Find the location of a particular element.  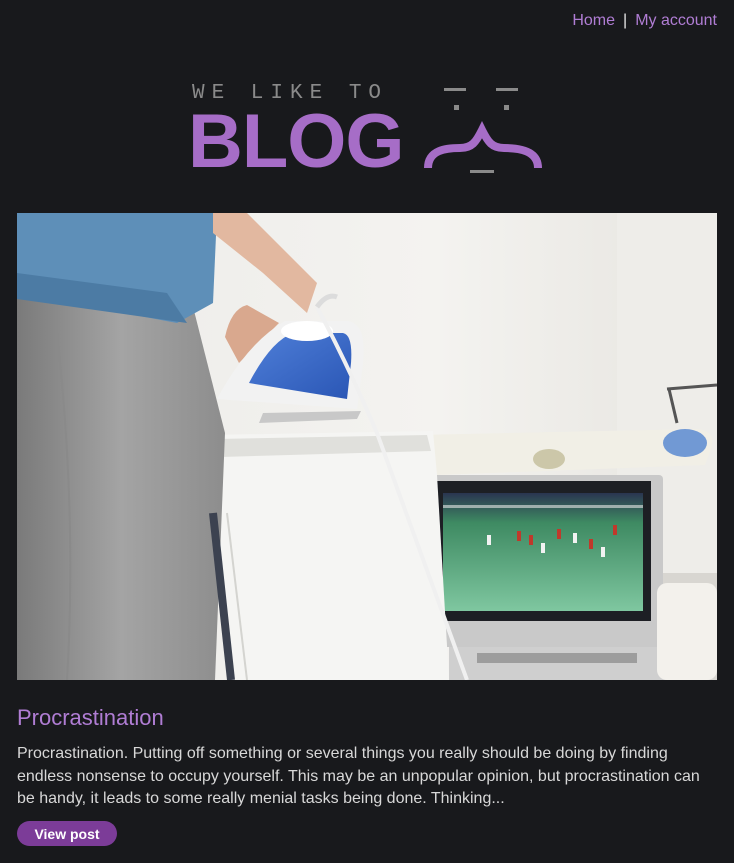

view-post-button: View post is located at coordinates (67, 833).